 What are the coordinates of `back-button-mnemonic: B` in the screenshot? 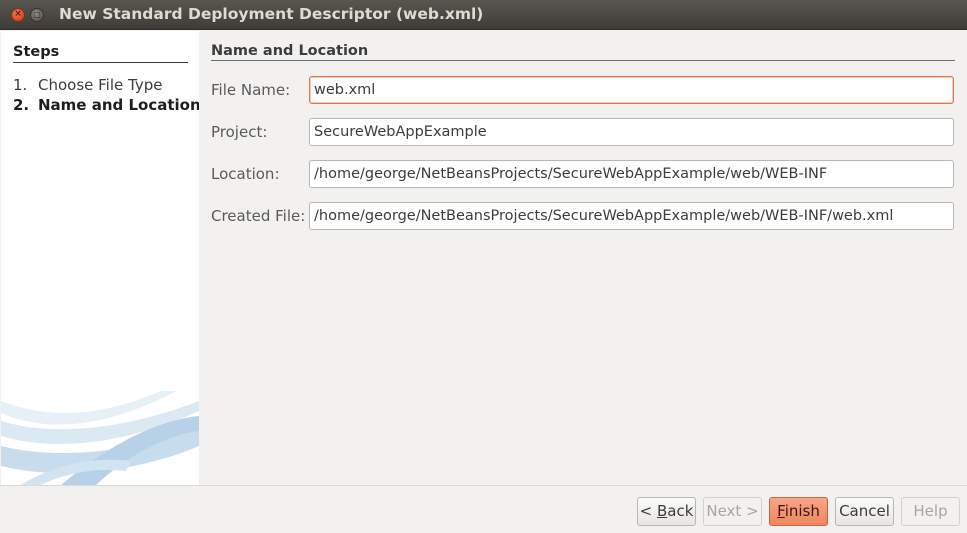 It's located at (662, 511).